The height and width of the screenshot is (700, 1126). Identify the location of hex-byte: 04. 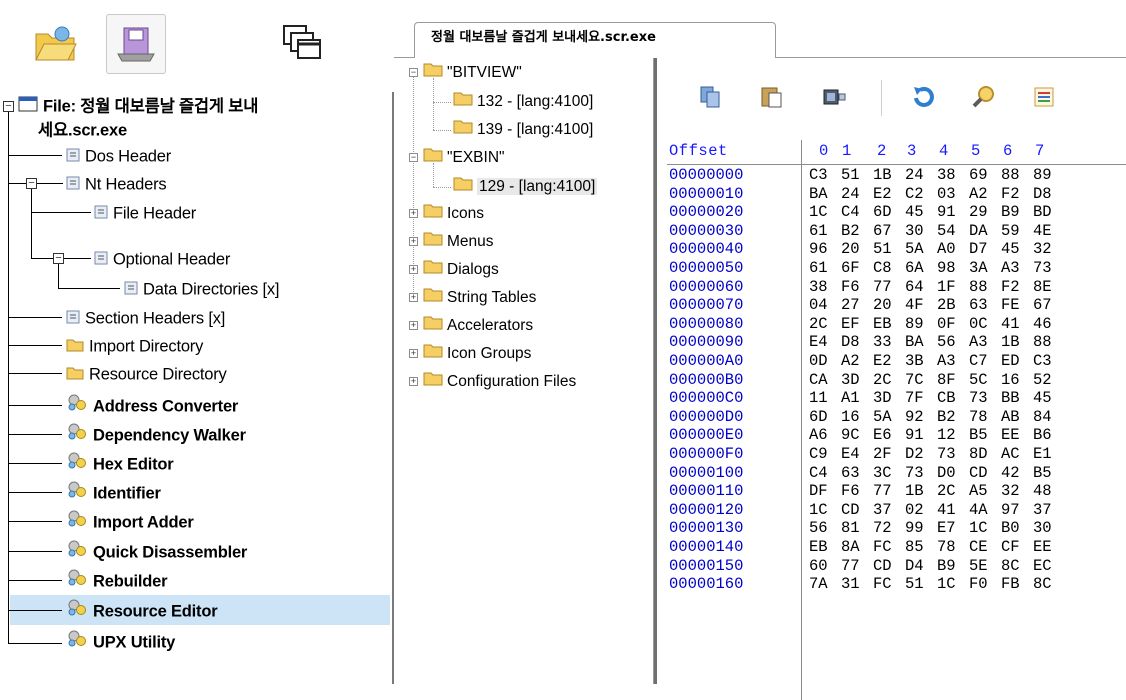
(818, 305).